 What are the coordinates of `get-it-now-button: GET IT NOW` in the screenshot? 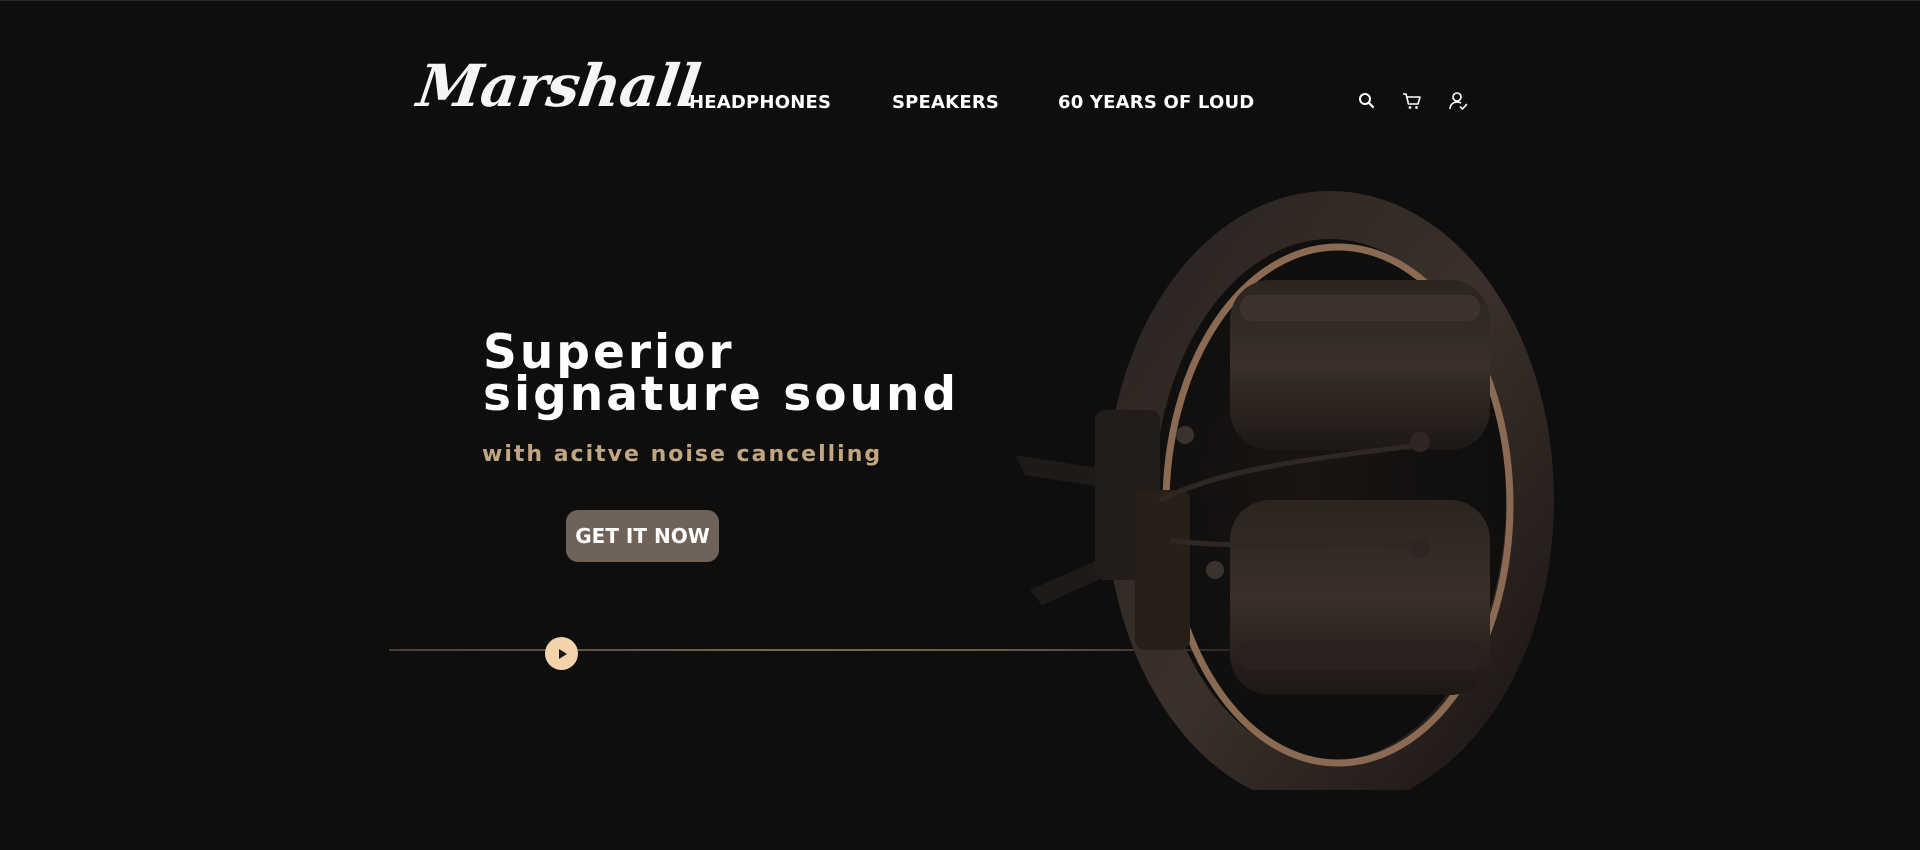 It's located at (642, 536).